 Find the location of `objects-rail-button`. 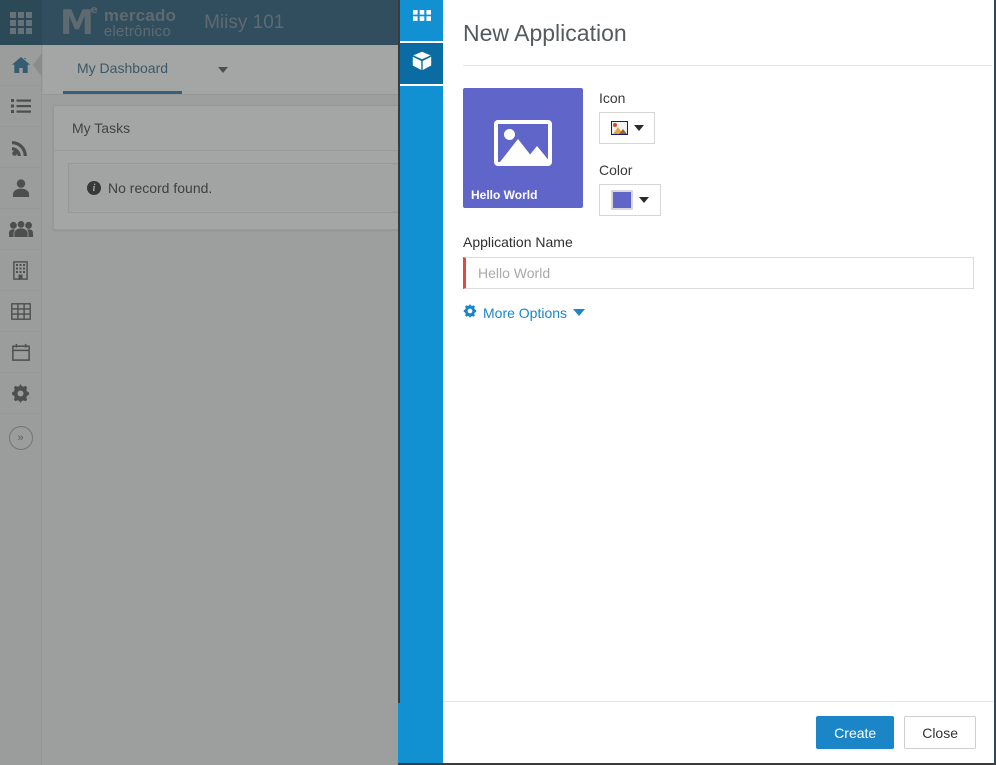

objects-rail-button is located at coordinates (421, 64).